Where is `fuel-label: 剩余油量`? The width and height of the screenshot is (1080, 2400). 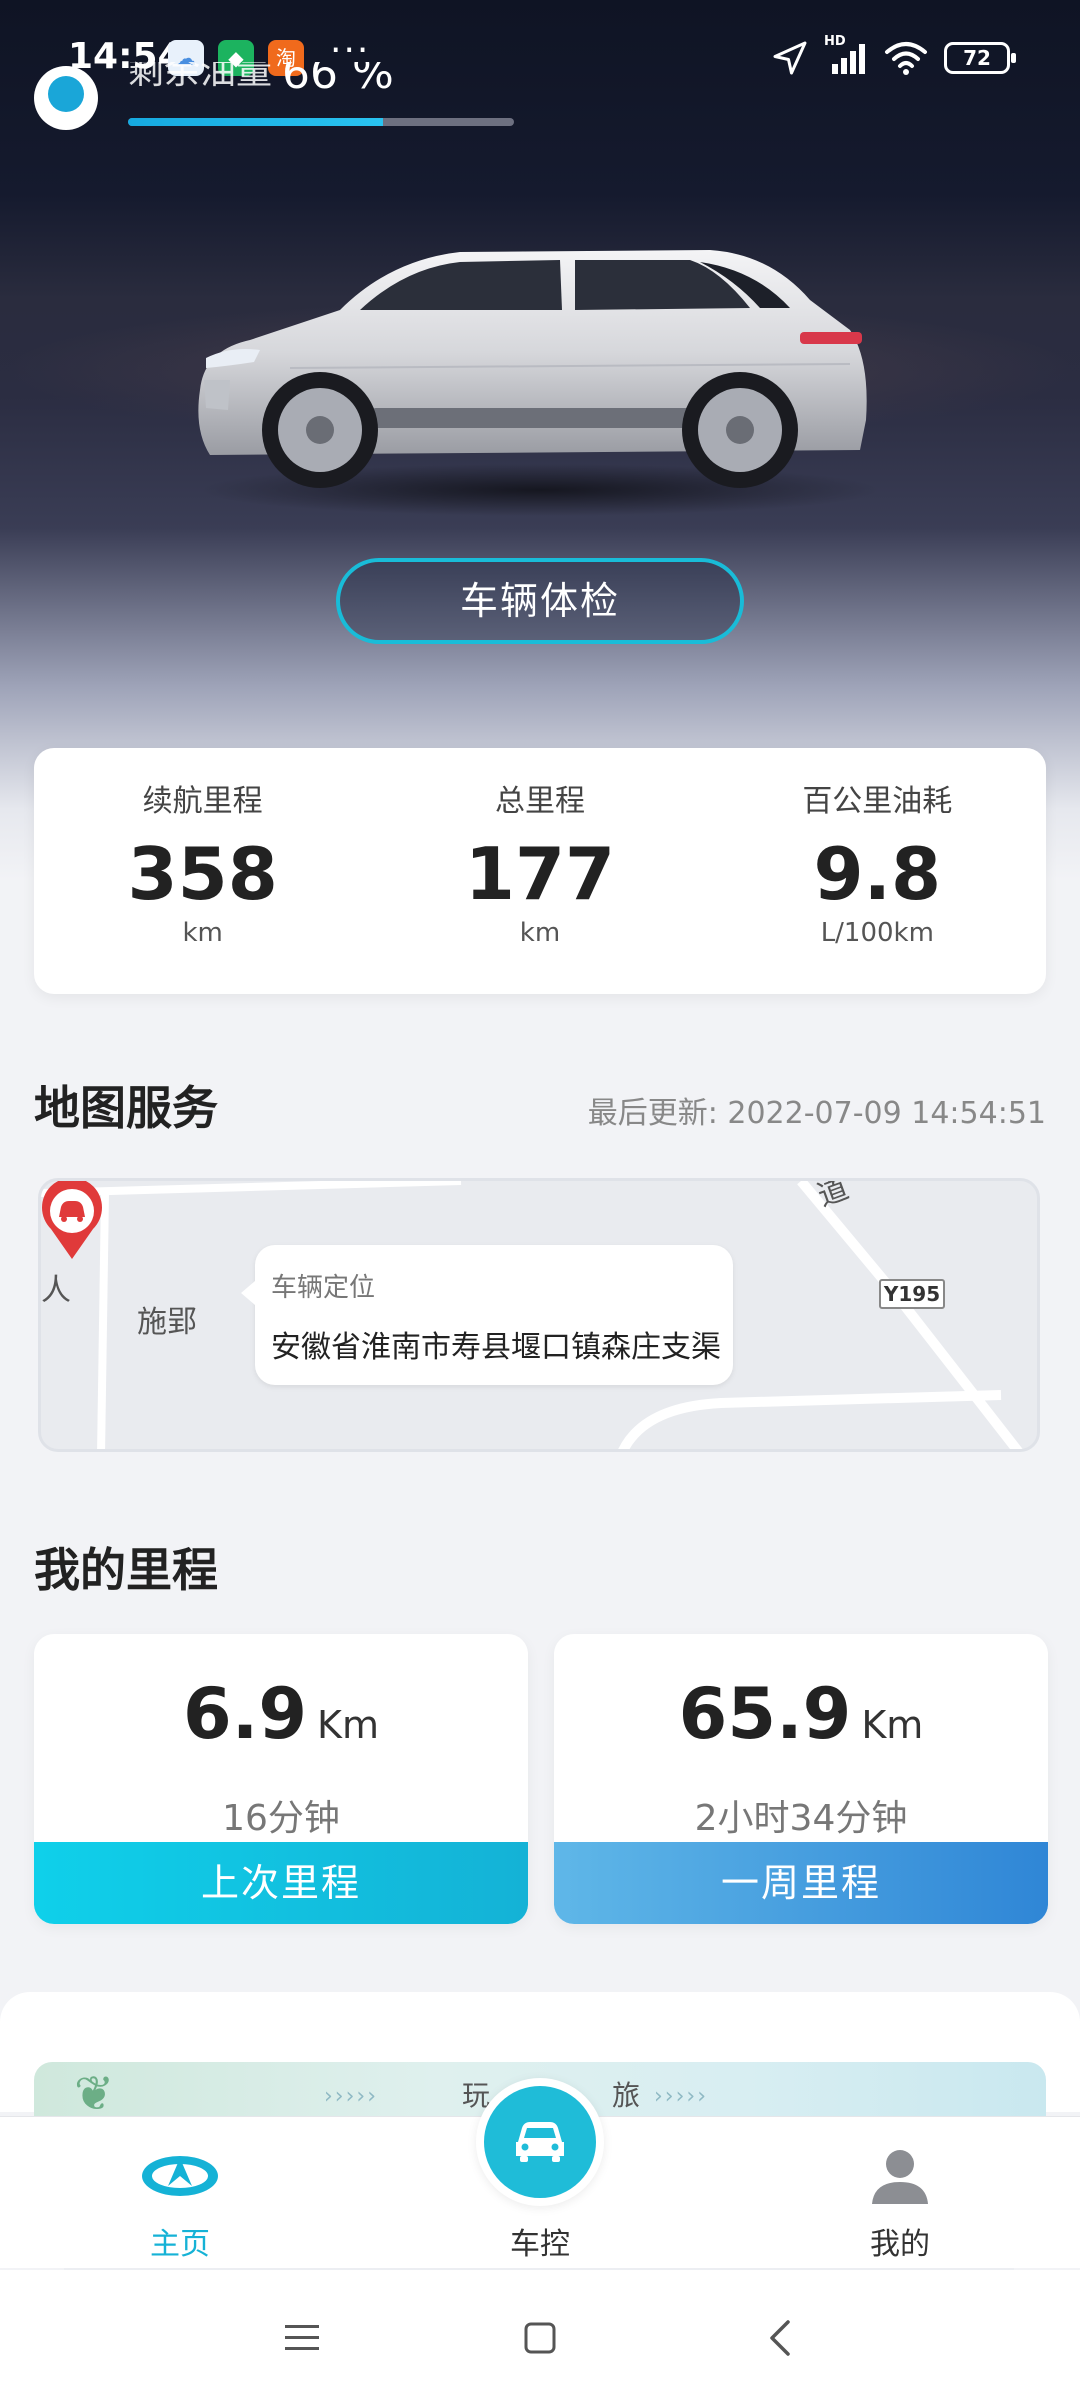
fuel-label: 剩余油量 is located at coordinates (200, 77).